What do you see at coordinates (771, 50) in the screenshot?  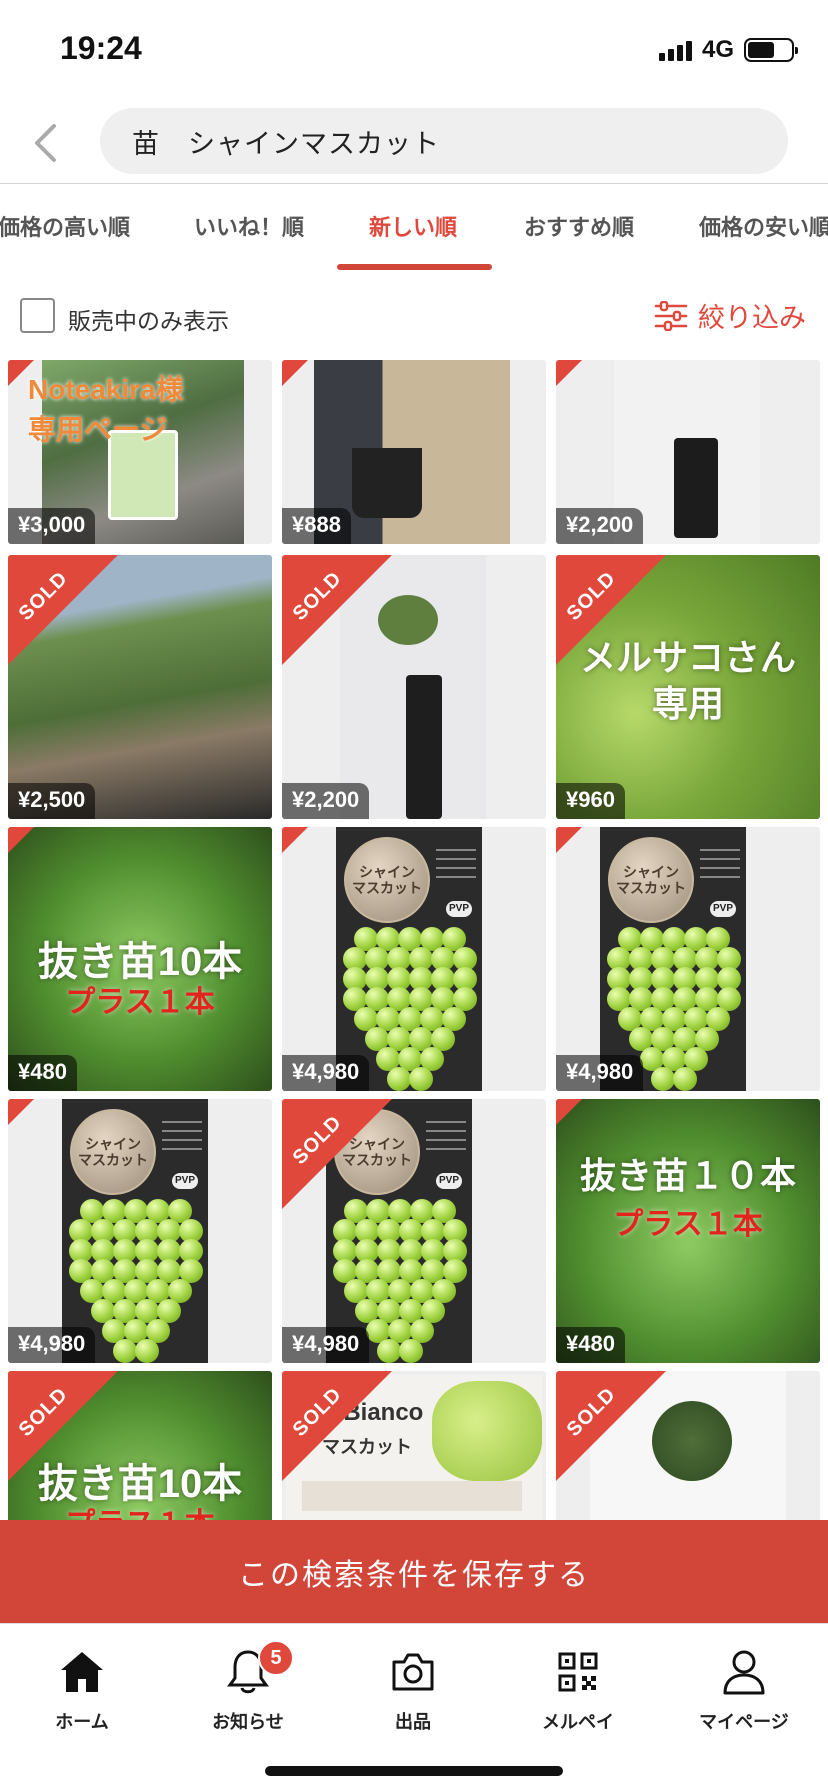 I see `battery-icon` at bounding box center [771, 50].